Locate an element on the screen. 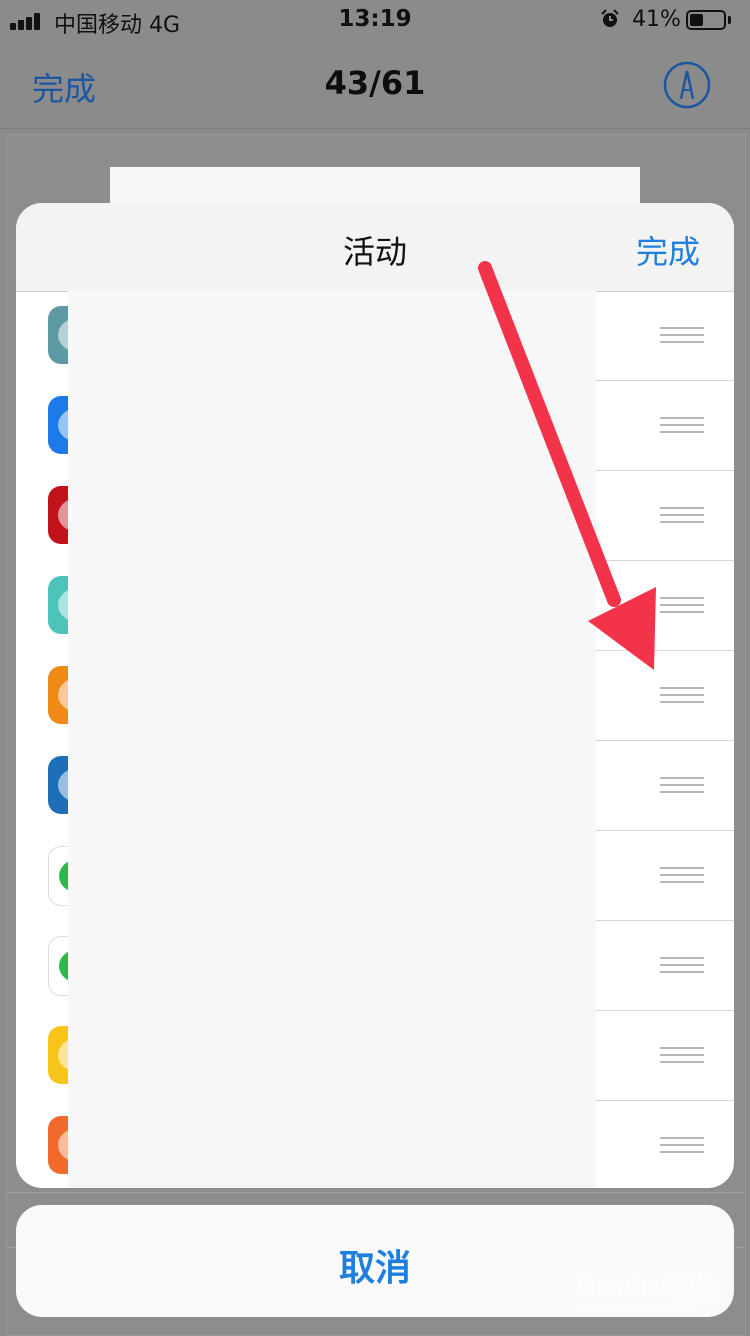 The image size is (750, 1336). nav-bar: 完成 43/61 is located at coordinates (375, 84).